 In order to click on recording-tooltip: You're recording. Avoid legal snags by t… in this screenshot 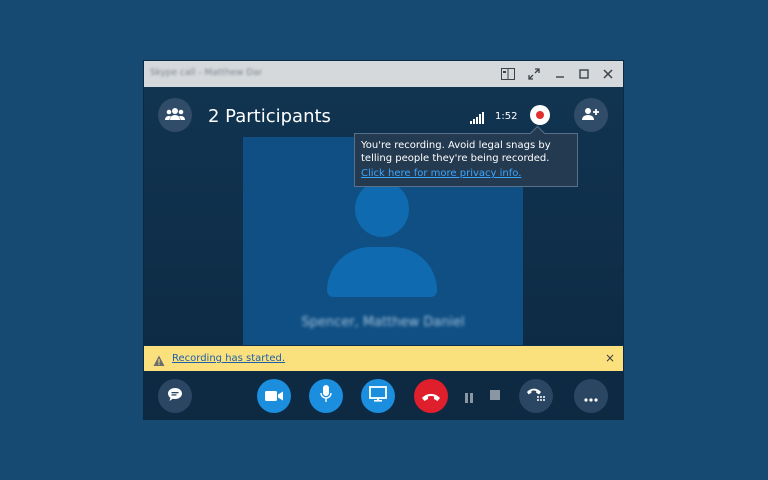, I will do `click(466, 156)`.